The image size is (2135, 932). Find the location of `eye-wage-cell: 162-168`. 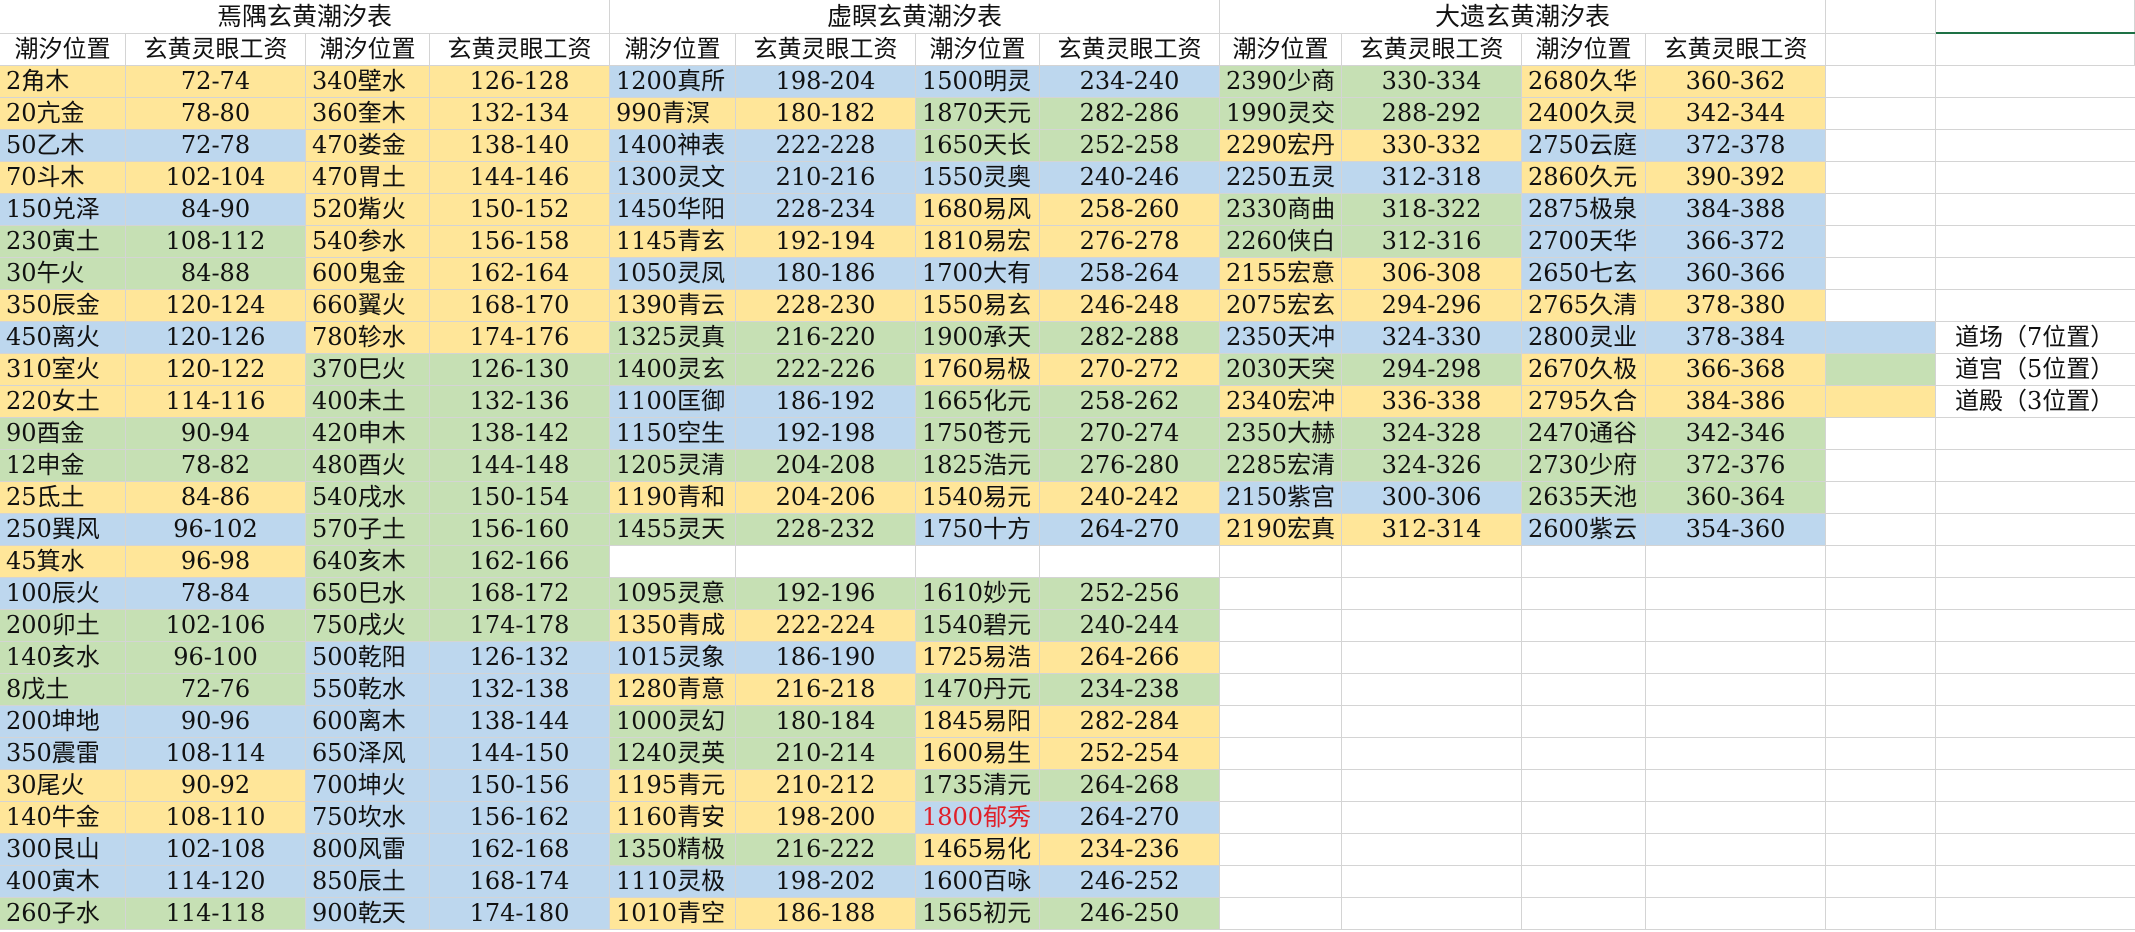

eye-wage-cell: 162-168 is located at coordinates (520, 850).